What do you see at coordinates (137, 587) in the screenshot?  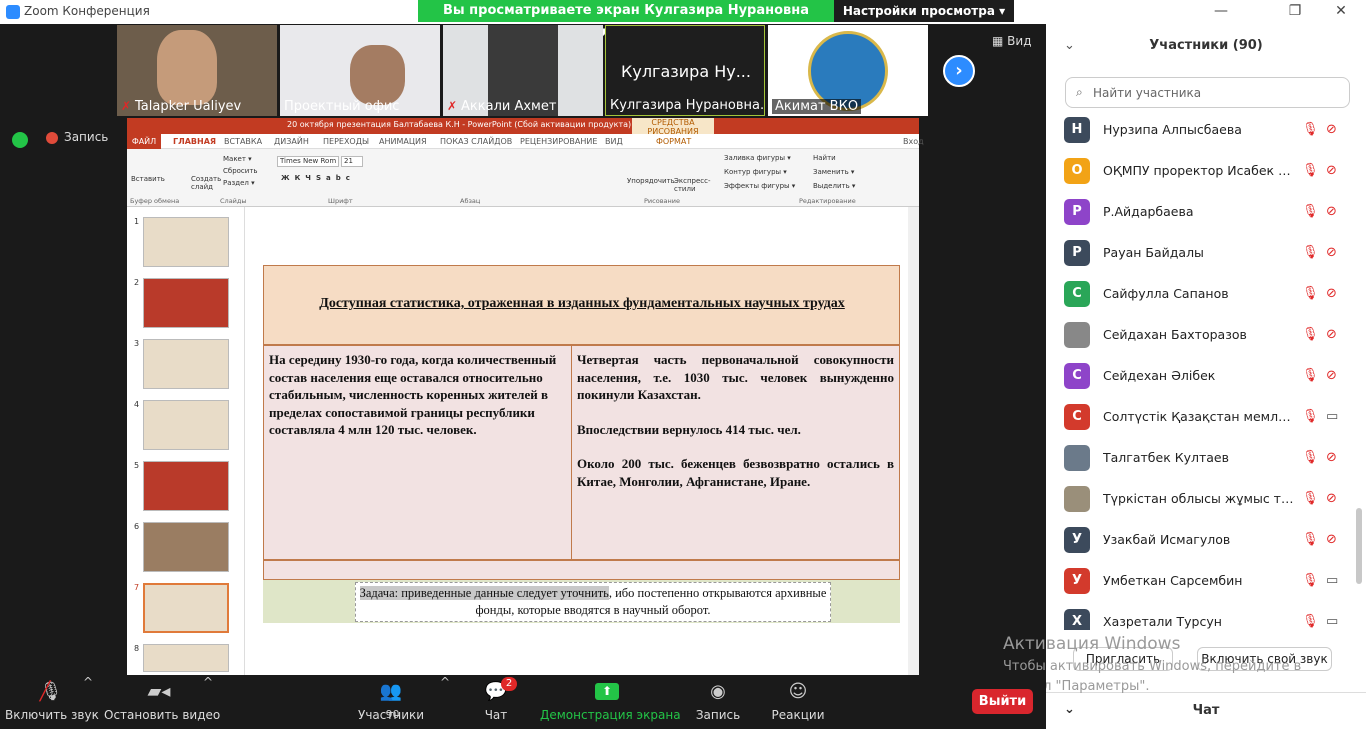 I see `slide-number: 7` at bounding box center [137, 587].